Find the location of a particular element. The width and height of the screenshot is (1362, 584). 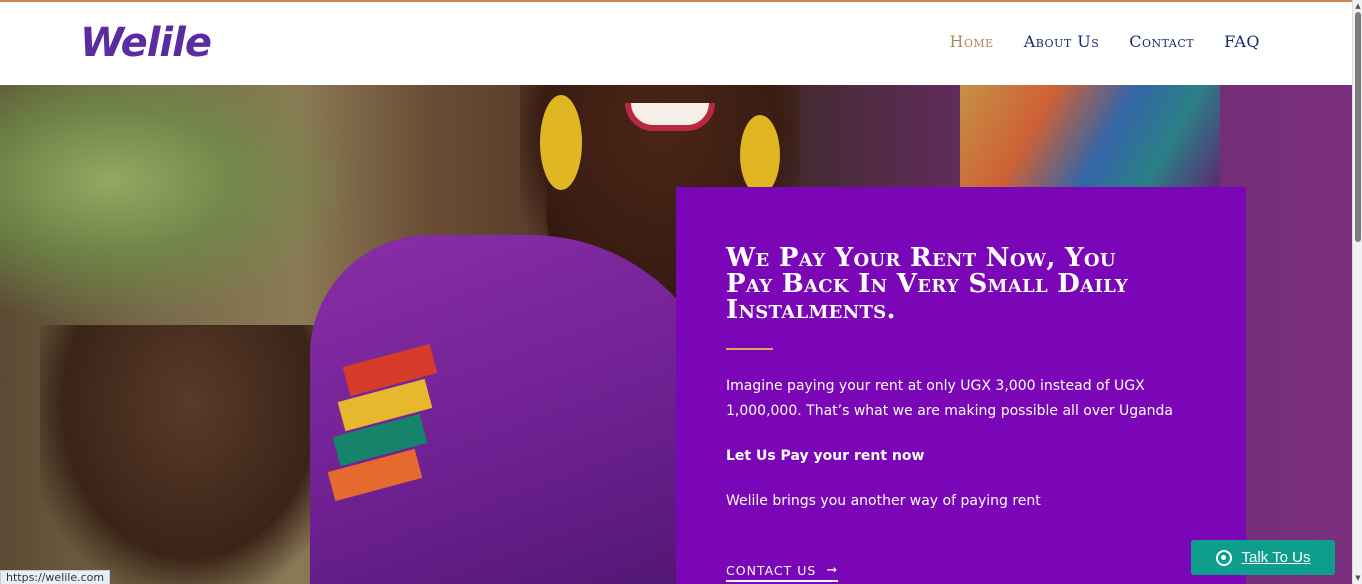

scroll-up-icon: ▲ is located at coordinates (1358, 6).